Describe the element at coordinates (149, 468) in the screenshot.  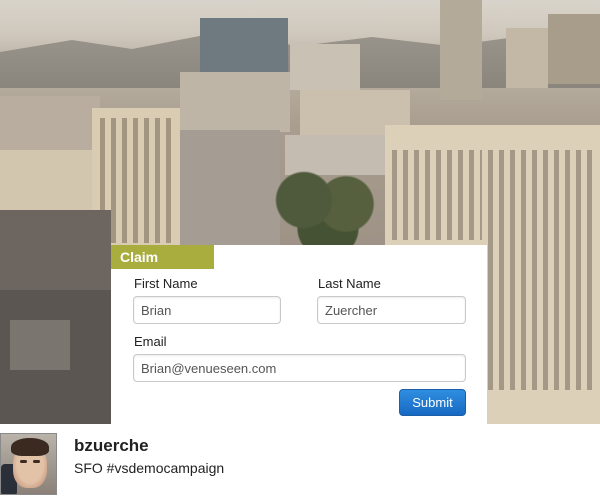
I see `post-caption: SFO #vsdemocampaign` at that location.